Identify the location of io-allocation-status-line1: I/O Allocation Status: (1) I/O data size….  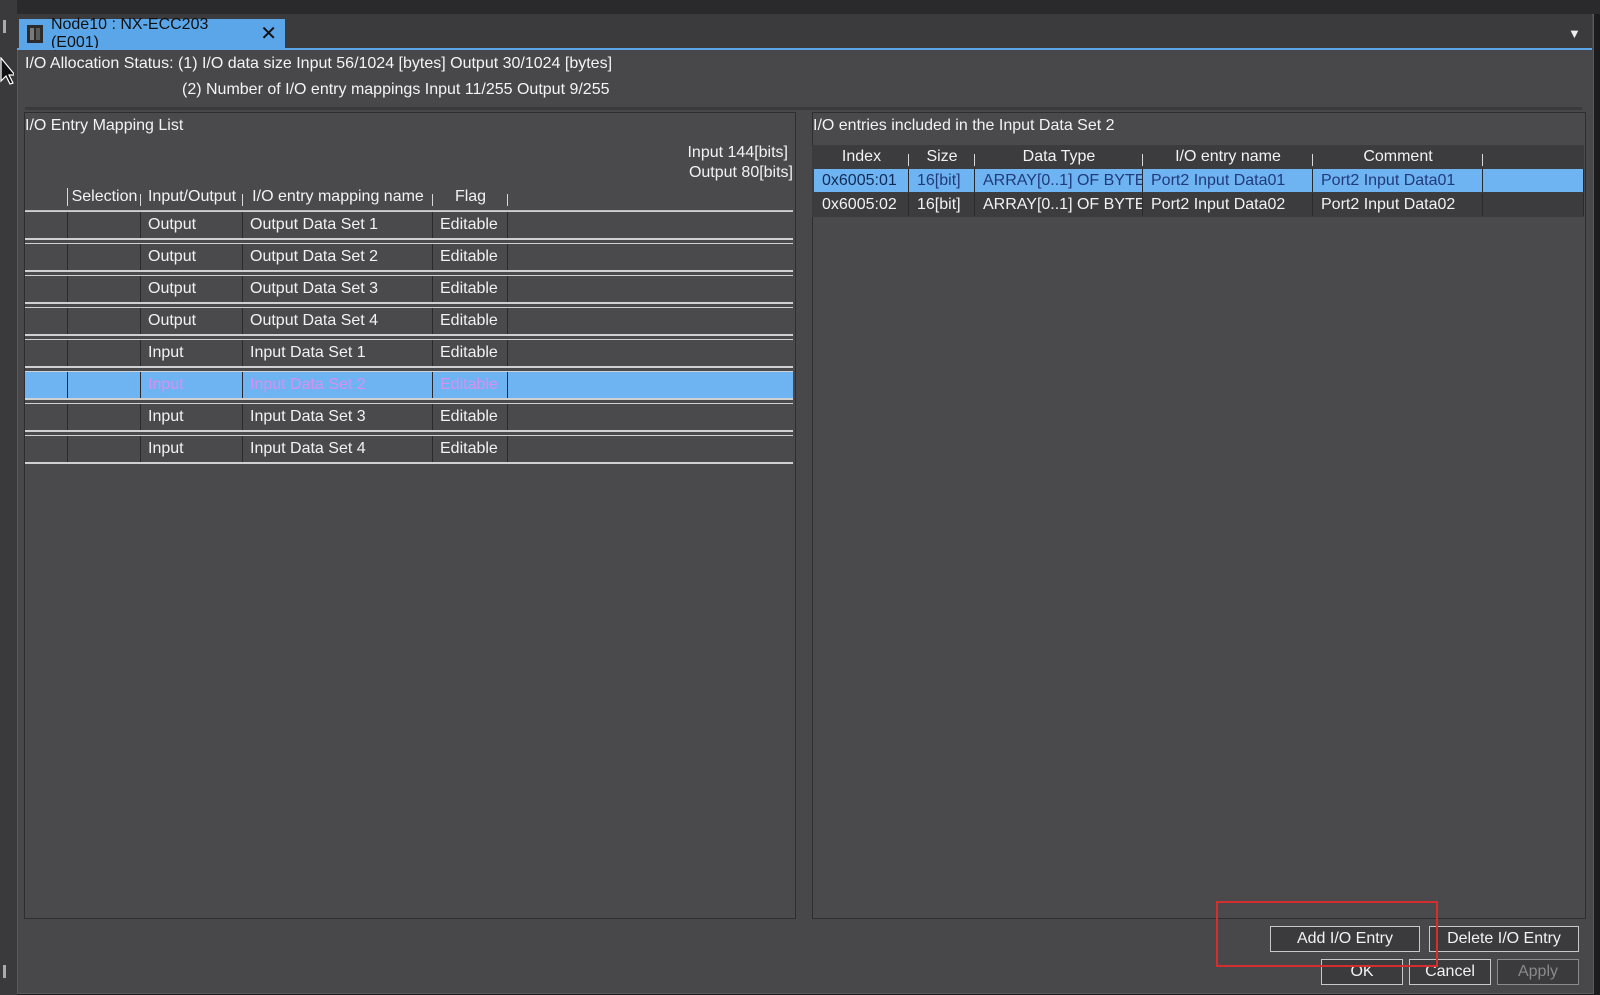
(319, 63).